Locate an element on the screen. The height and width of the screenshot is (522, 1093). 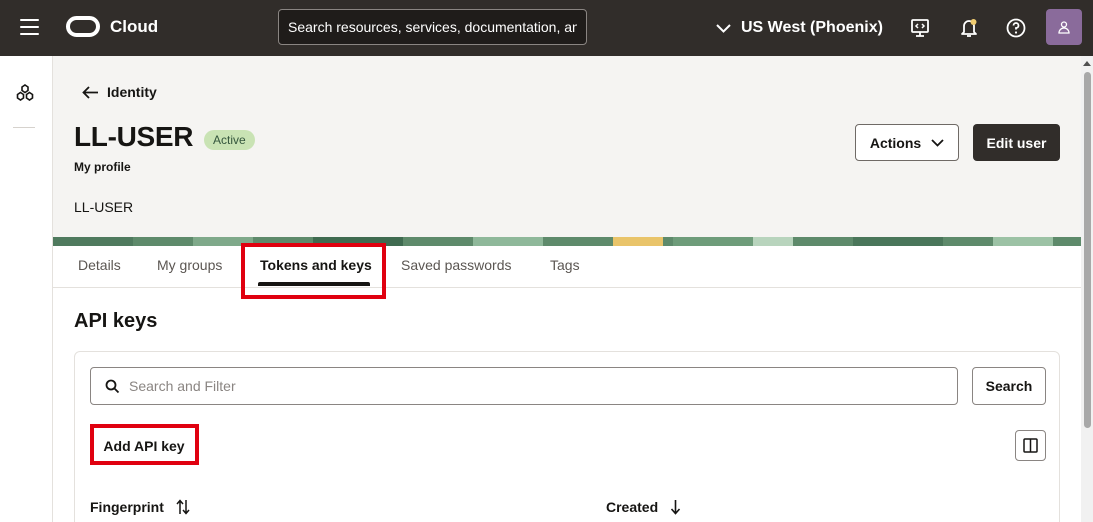
tab-details: Details is located at coordinates (99, 265).